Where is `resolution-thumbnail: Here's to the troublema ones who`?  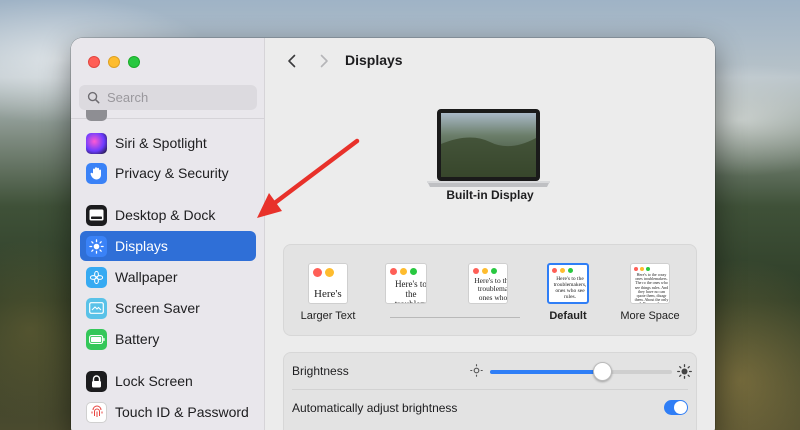 resolution-thumbnail: Here's to the troublema ones who is located at coordinates (488, 283).